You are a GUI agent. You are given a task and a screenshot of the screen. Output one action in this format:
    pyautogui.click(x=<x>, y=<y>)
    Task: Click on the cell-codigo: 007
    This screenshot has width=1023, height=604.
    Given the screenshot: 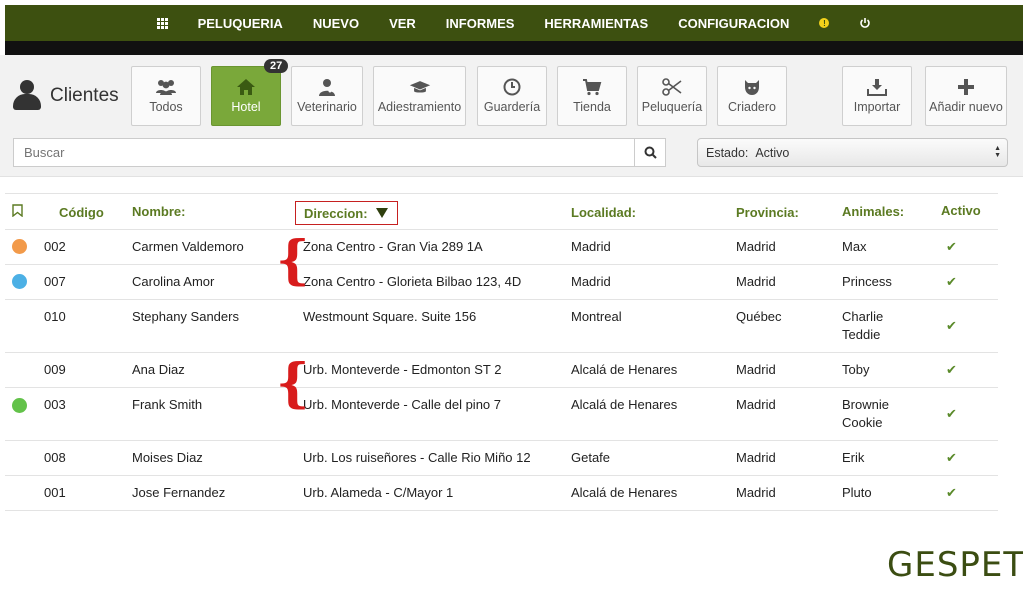 What is the action you would take?
    pyautogui.click(x=55, y=281)
    